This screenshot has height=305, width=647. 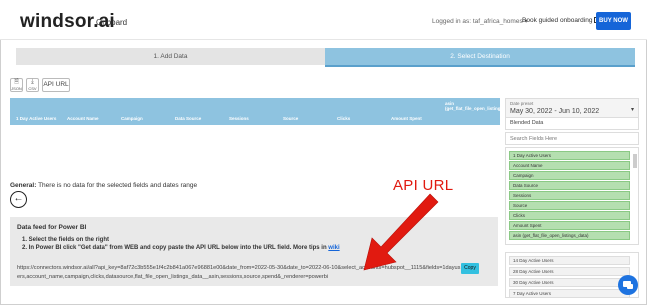 I want to click on available-field: 30 Day Active Users, so click(x=569, y=282).